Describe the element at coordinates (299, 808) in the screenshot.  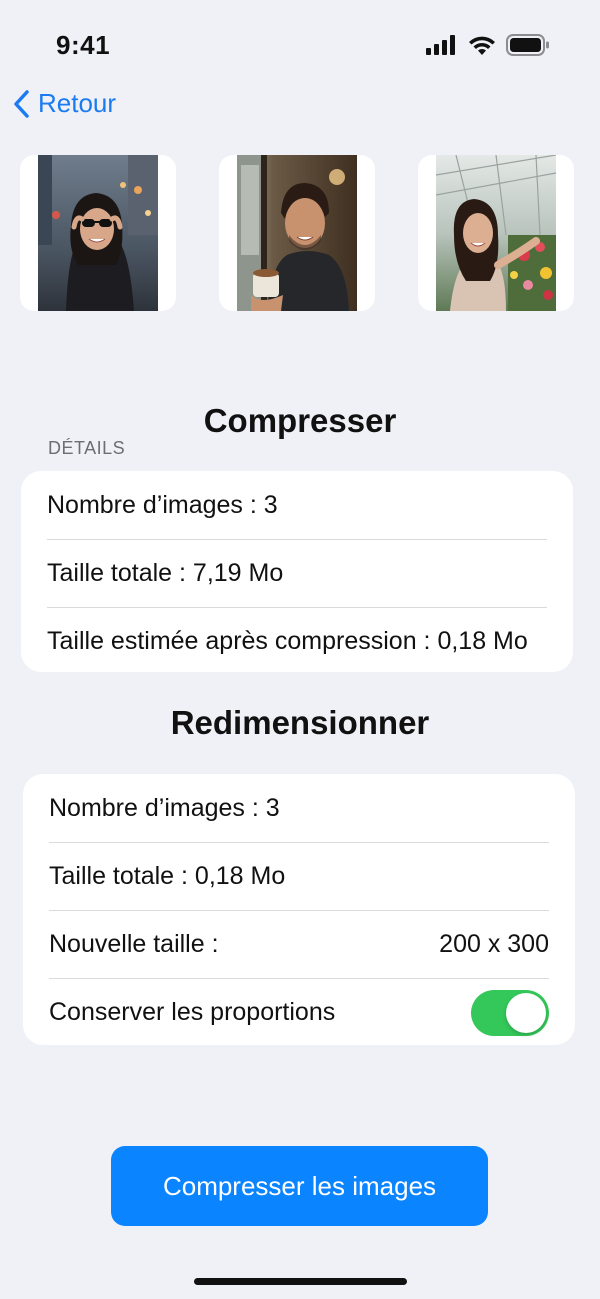
I see `resize-image-count-row: Nombre d’images : 3` at that location.